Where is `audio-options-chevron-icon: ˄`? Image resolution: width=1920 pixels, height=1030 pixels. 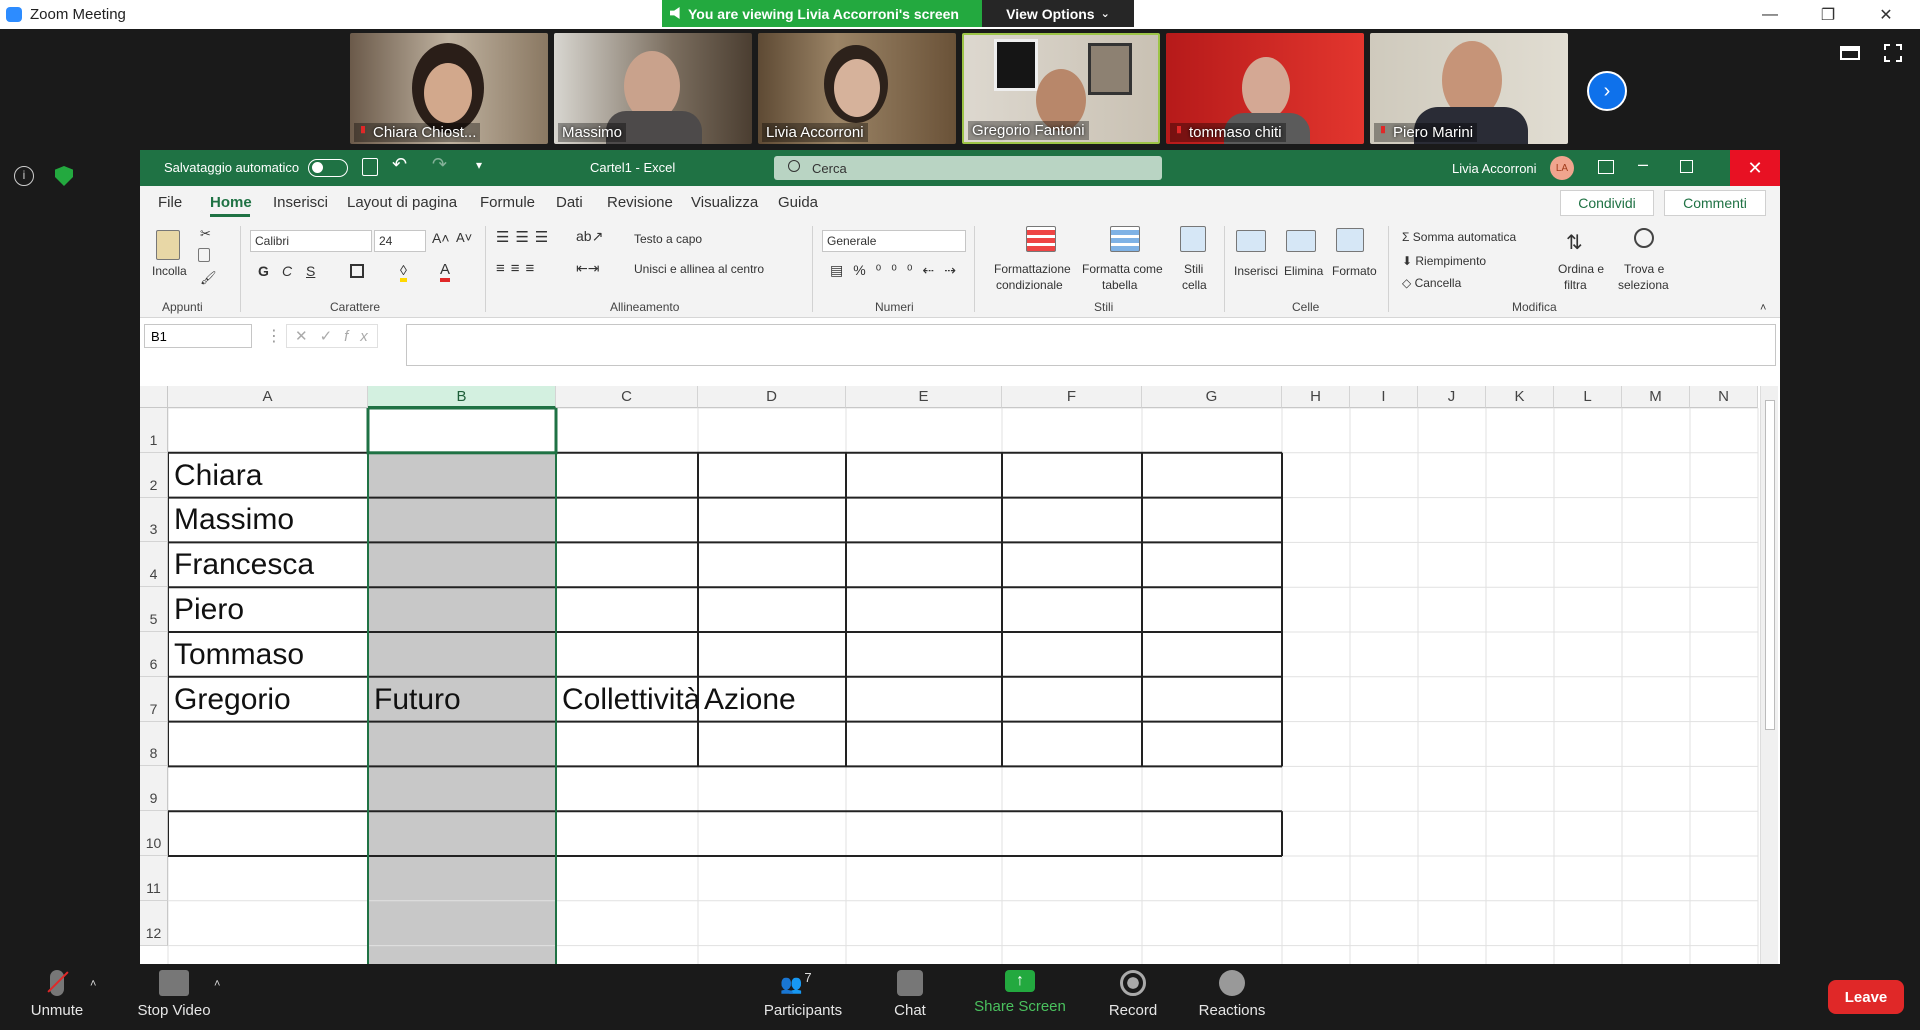 audio-options-chevron-icon: ˄ is located at coordinates (93, 984).